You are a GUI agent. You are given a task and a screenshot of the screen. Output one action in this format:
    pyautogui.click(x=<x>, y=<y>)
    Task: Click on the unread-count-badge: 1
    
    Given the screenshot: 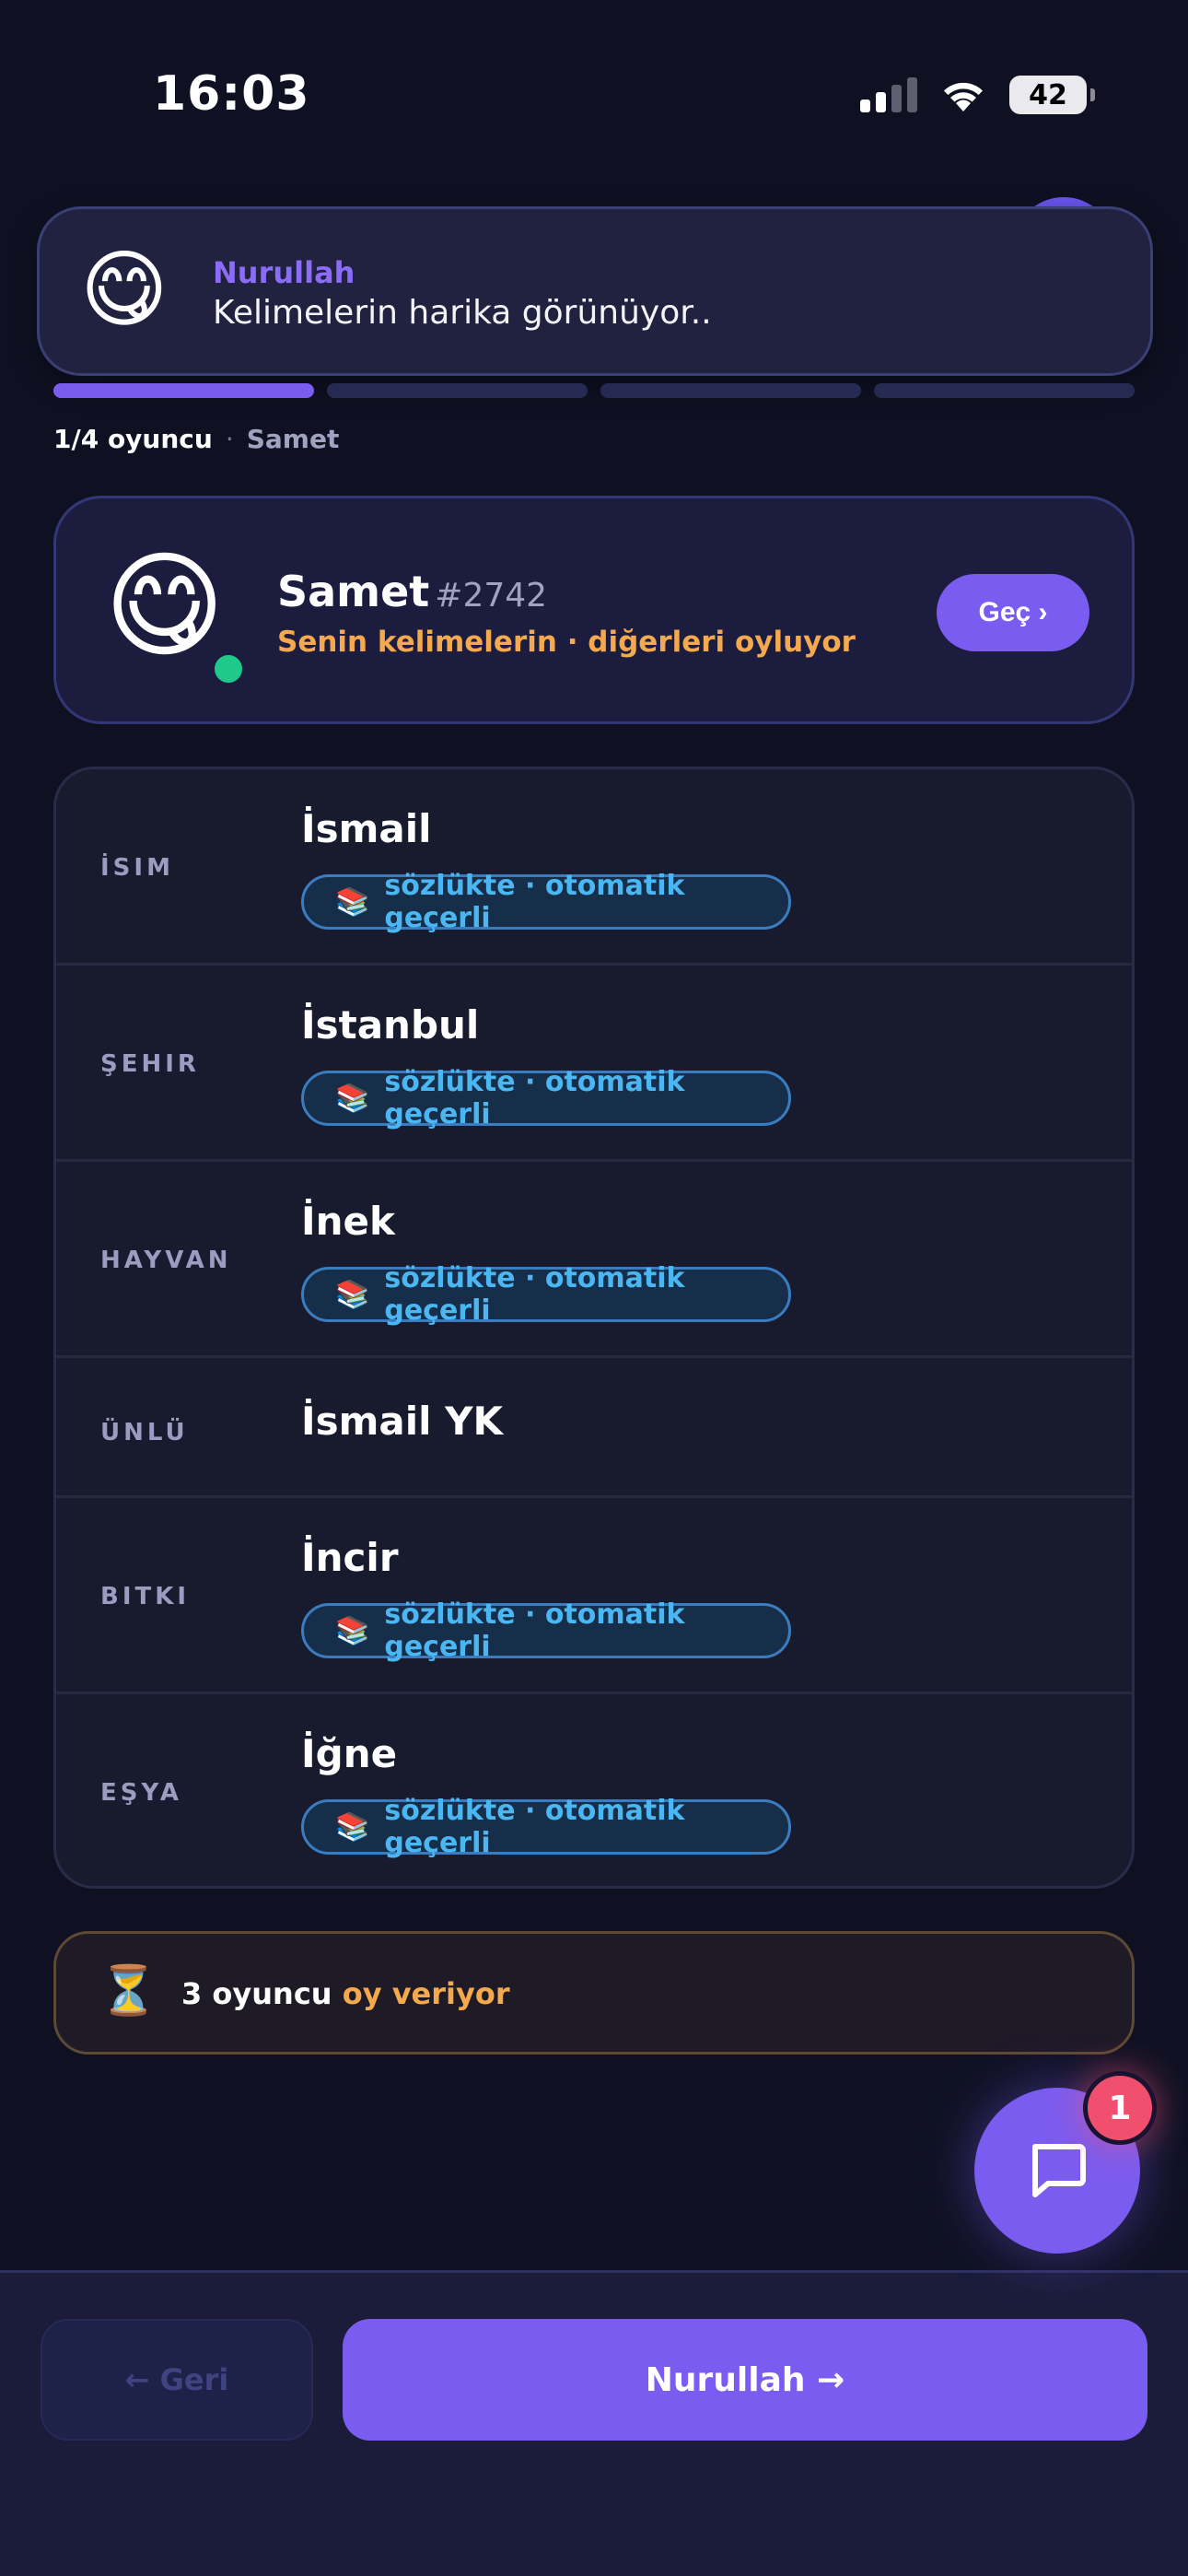 What is the action you would take?
    pyautogui.click(x=1120, y=2108)
    